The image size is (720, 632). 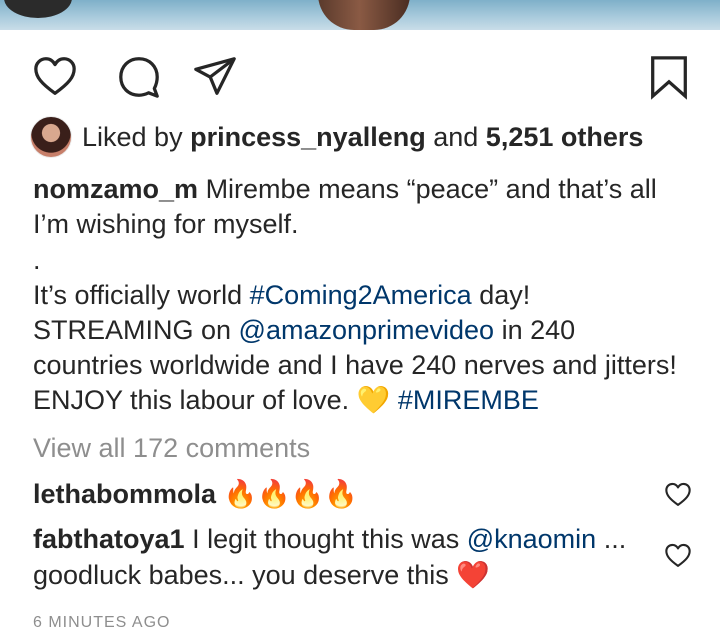 I want to click on mention-amazonprimevideo: @amazonprimevideo, so click(x=367, y=330).